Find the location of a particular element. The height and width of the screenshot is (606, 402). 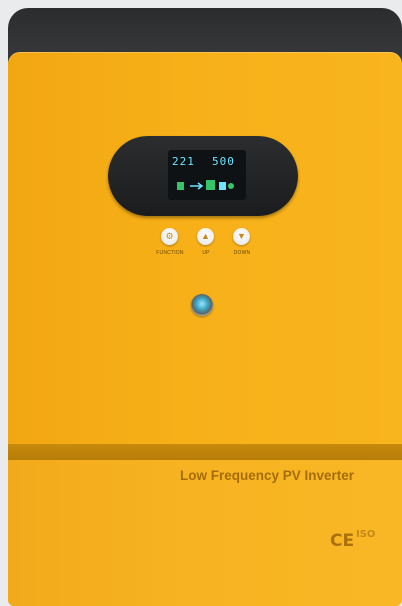

gear-icon: ⚙ is located at coordinates (169, 236).